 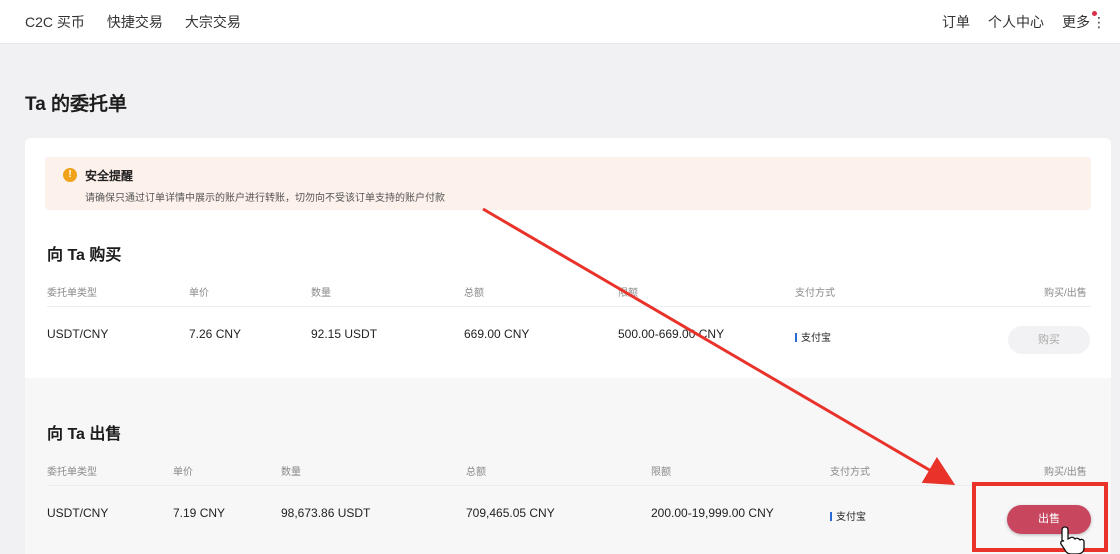 I want to click on nav-more: 更多 ⋮, so click(x=1084, y=21).